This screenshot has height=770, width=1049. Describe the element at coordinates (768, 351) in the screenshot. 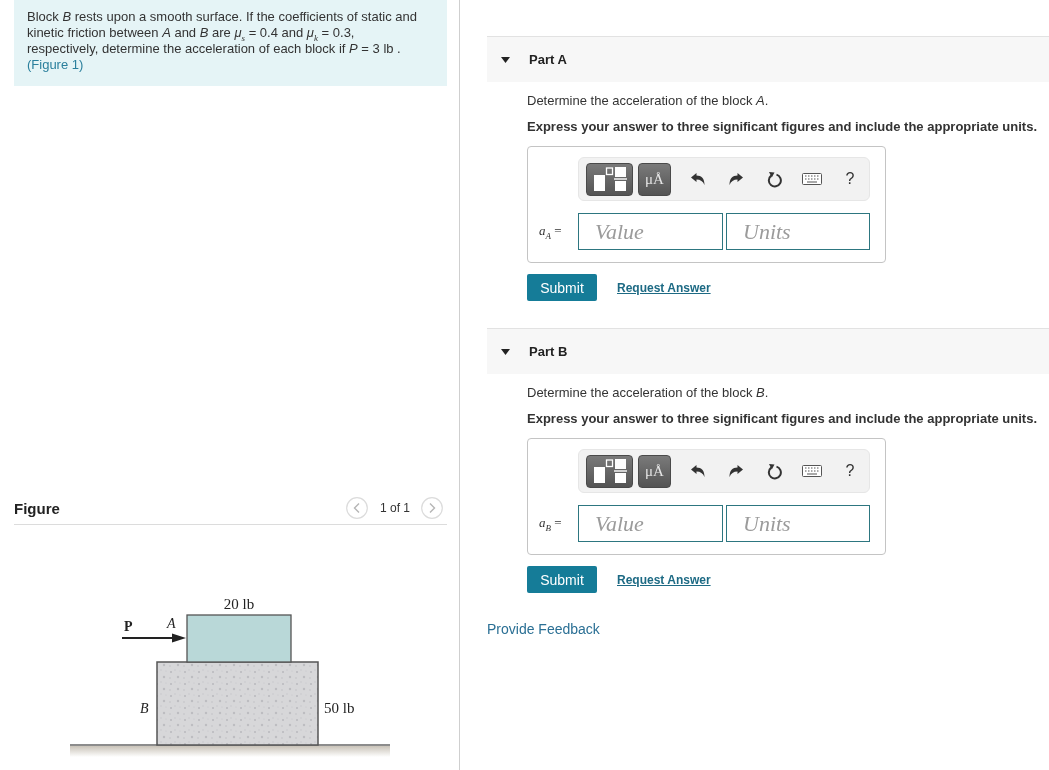

I see `part-header: Part B` at that location.